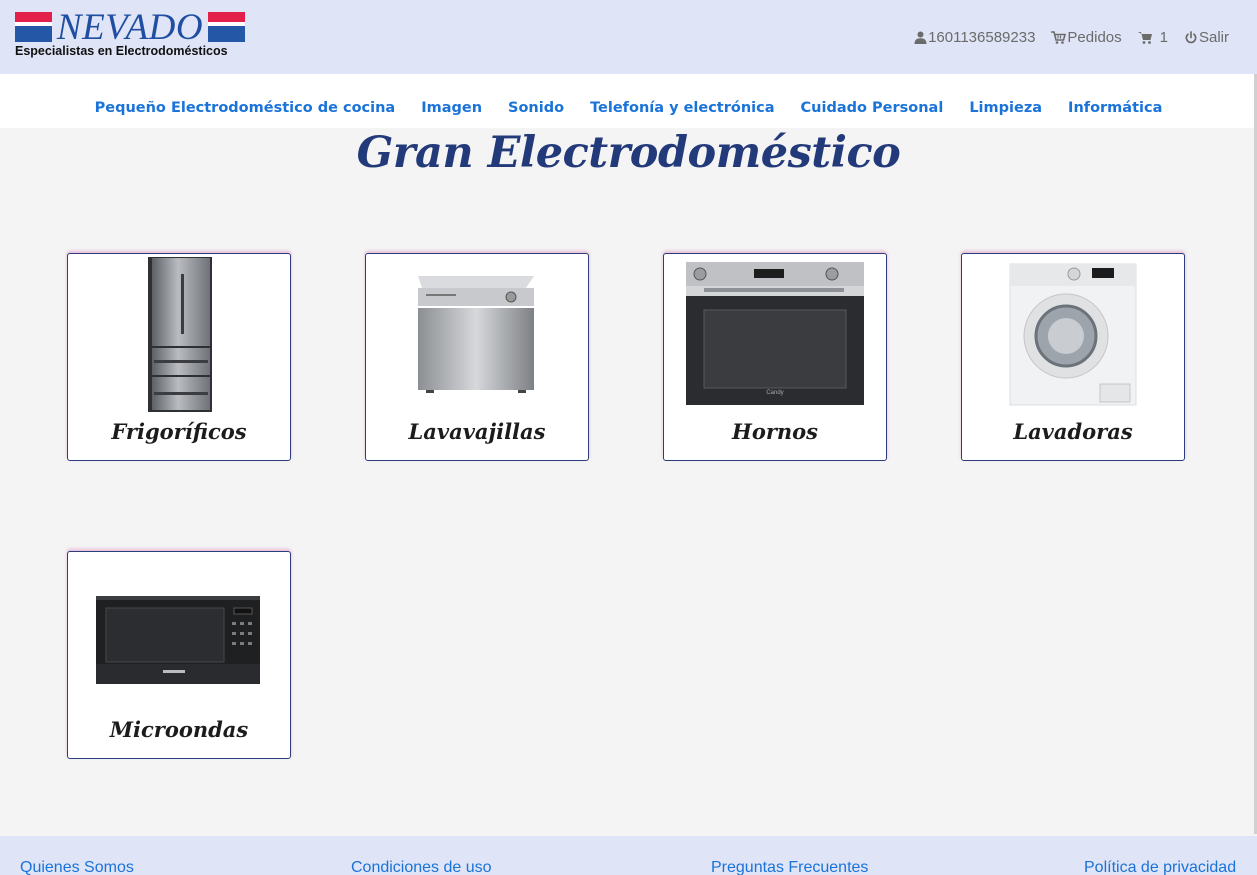 This screenshot has width=1257, height=875. Describe the element at coordinates (179, 431) in the screenshot. I see `category-label: Frigoríficos` at that location.